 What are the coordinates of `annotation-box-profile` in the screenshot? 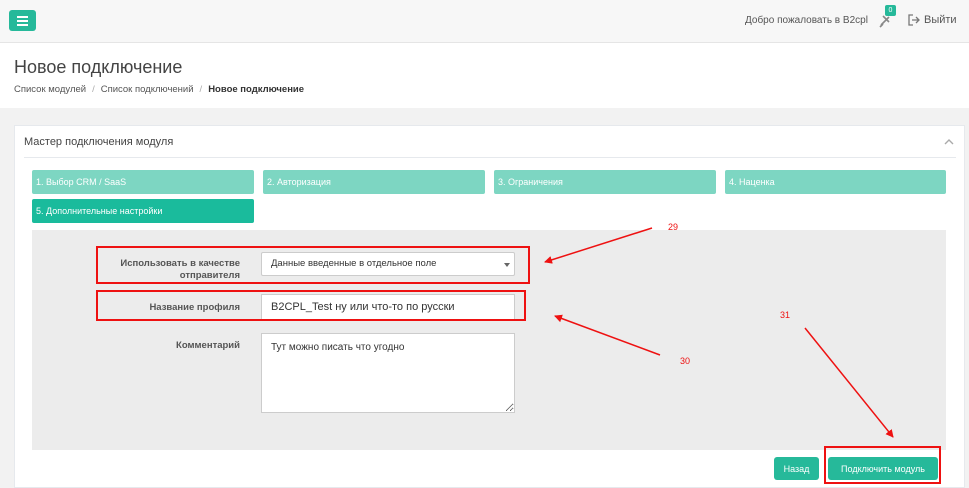 It's located at (311, 305).